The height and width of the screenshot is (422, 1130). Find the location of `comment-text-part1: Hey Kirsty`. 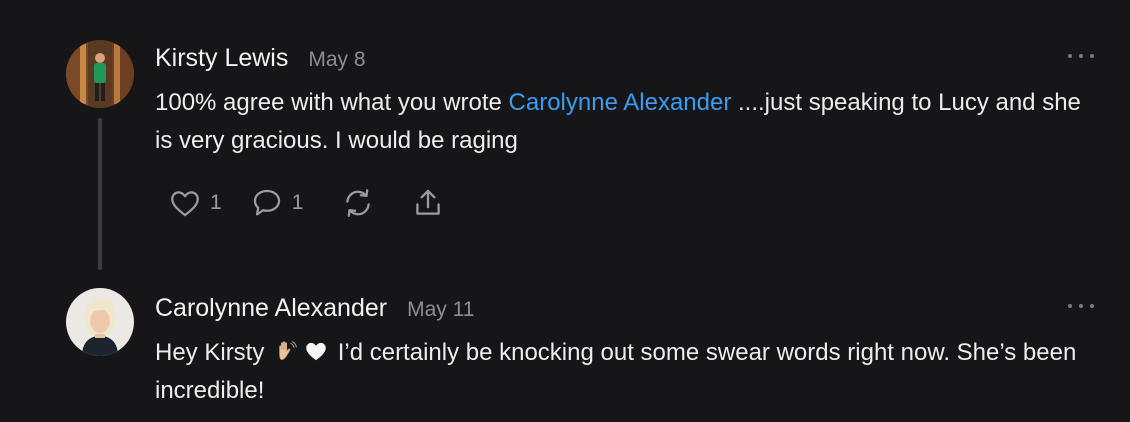

comment-text-part1: Hey Kirsty is located at coordinates (210, 352).